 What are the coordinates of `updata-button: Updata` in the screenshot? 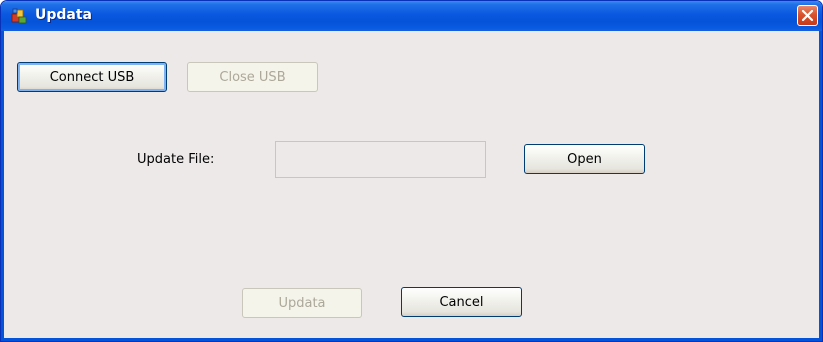 It's located at (302, 303).